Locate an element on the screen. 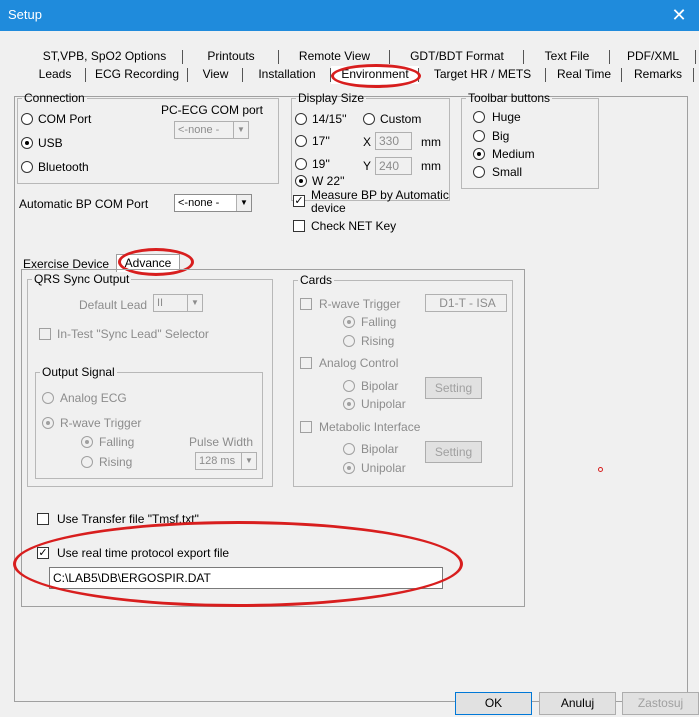 This screenshot has width=699, height=717. custom-x-input: 330 is located at coordinates (393, 141).